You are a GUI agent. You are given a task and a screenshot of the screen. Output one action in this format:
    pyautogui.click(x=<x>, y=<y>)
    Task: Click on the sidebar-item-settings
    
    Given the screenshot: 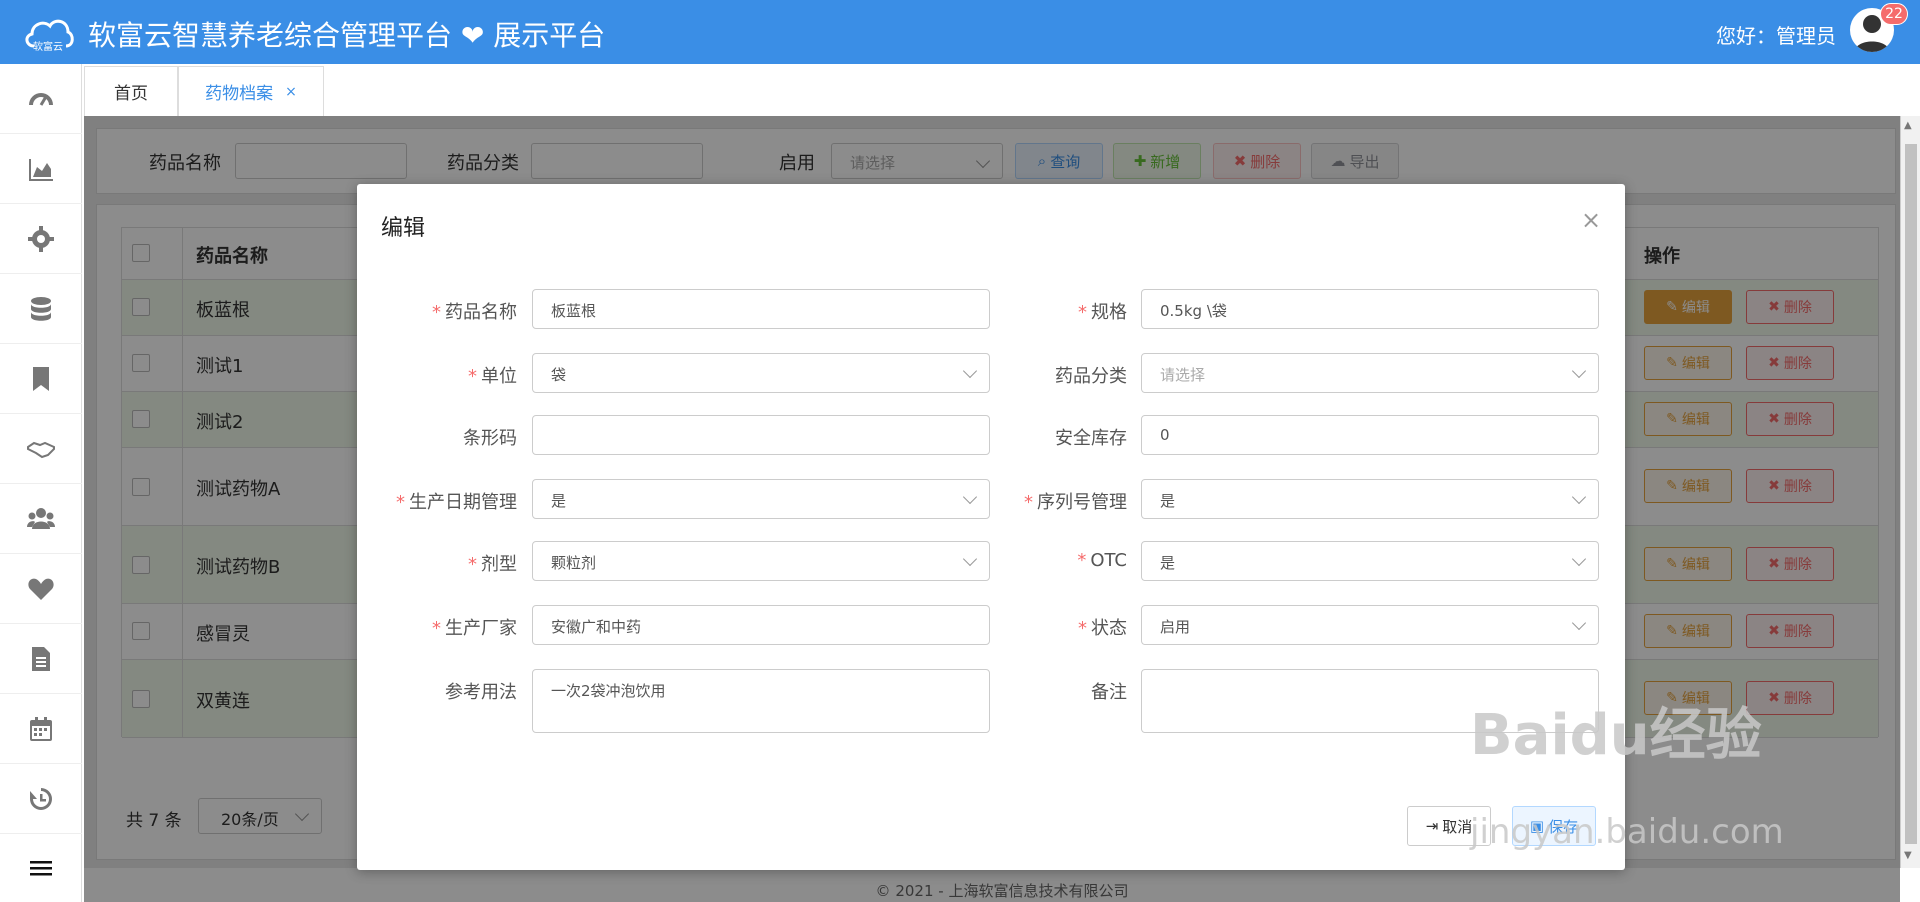 What is the action you would take?
    pyautogui.click(x=41, y=239)
    